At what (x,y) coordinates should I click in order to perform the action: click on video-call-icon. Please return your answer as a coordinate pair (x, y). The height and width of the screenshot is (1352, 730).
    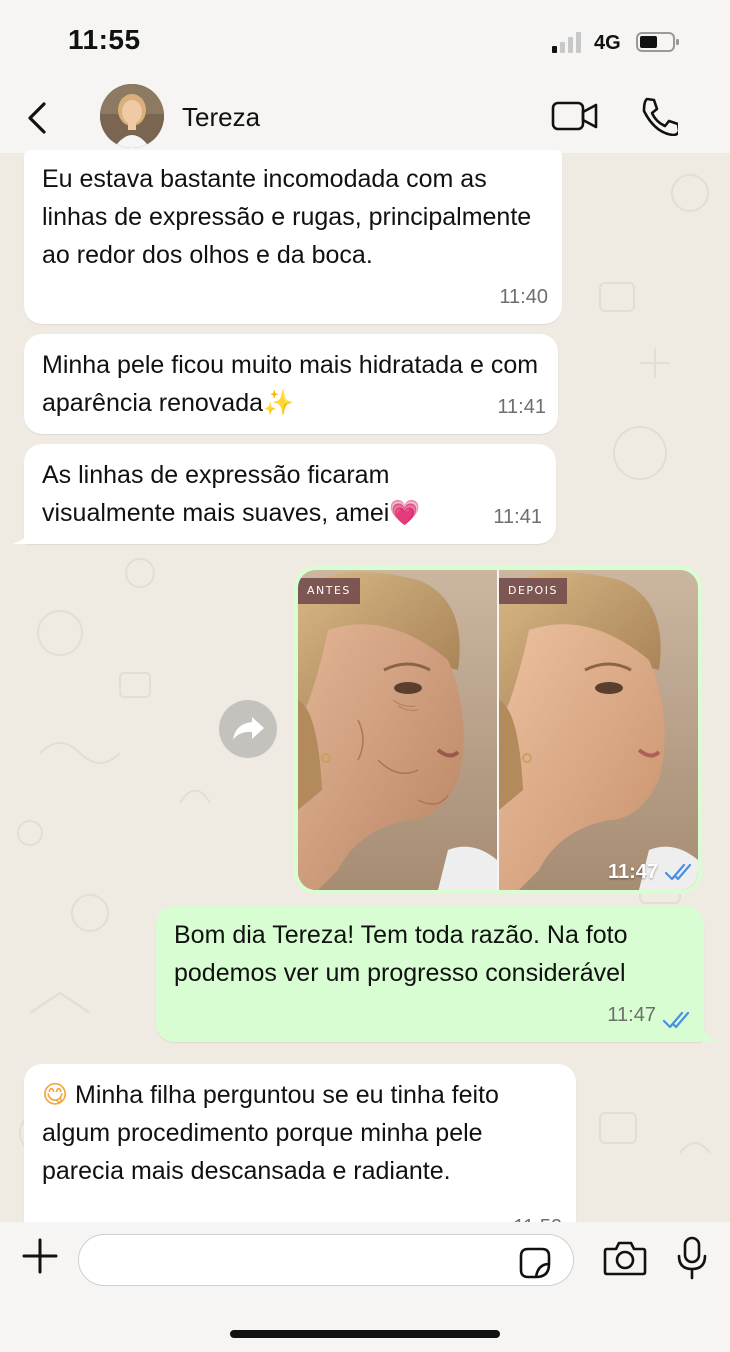
    Looking at the image, I should click on (575, 116).